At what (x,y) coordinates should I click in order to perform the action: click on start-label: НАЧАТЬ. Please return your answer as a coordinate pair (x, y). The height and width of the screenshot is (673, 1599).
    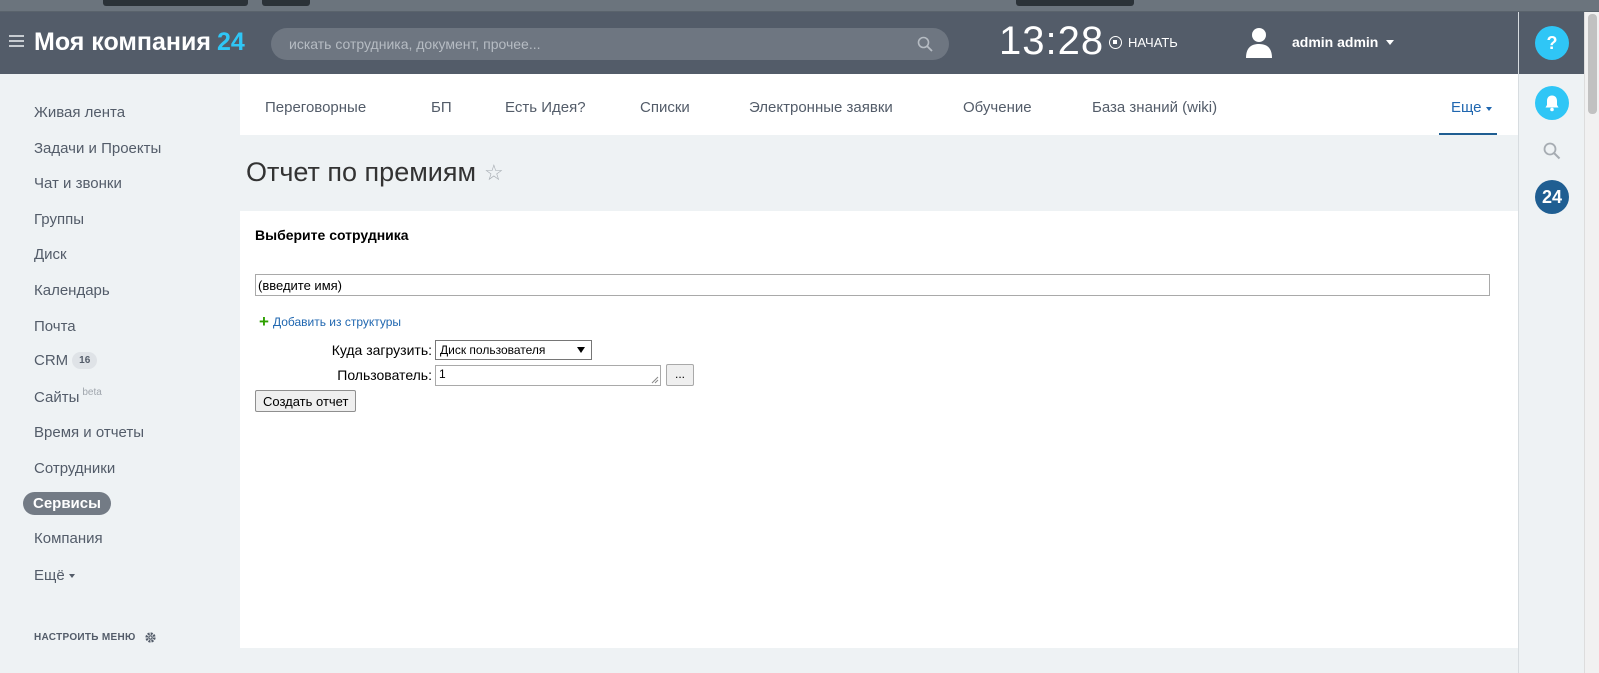
    Looking at the image, I should click on (1153, 42).